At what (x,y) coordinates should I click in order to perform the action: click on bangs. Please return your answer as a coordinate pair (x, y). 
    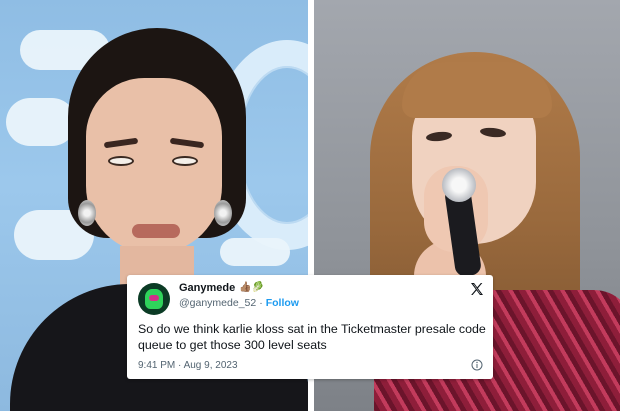
    Looking at the image, I should click on (477, 90).